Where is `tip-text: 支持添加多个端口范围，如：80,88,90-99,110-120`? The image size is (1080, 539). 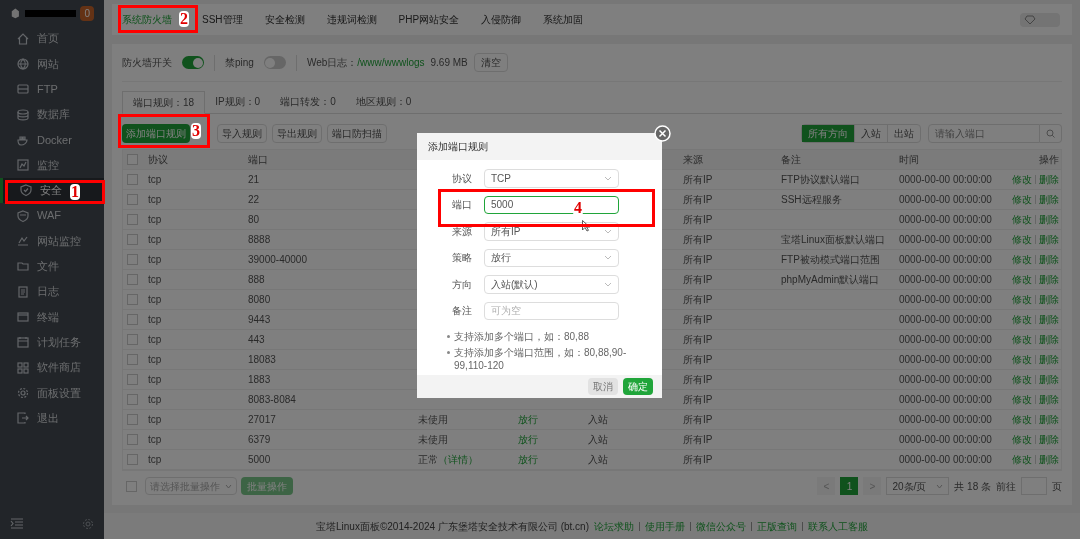
tip-text: 支持添加多个端口范围，如：80,88,90-99,110-120 is located at coordinates (541, 359).